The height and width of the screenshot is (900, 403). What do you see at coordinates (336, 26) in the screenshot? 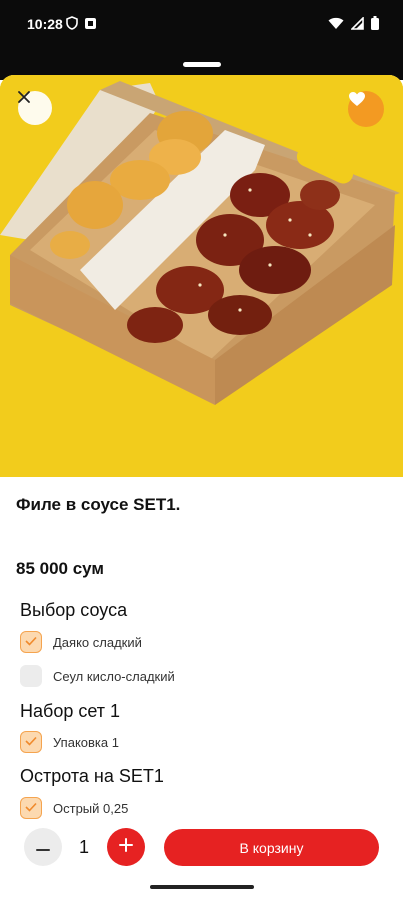
I see `wifi-icon` at bounding box center [336, 26].